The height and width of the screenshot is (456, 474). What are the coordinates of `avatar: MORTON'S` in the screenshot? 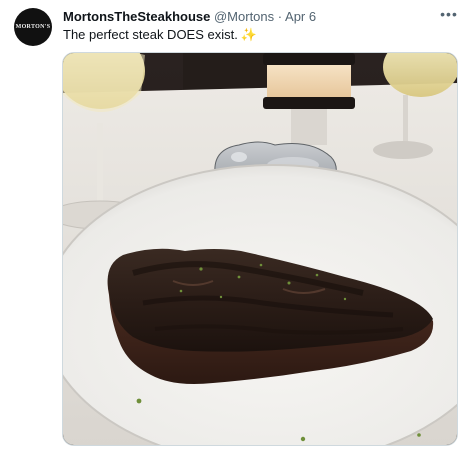 It's located at (33, 27).